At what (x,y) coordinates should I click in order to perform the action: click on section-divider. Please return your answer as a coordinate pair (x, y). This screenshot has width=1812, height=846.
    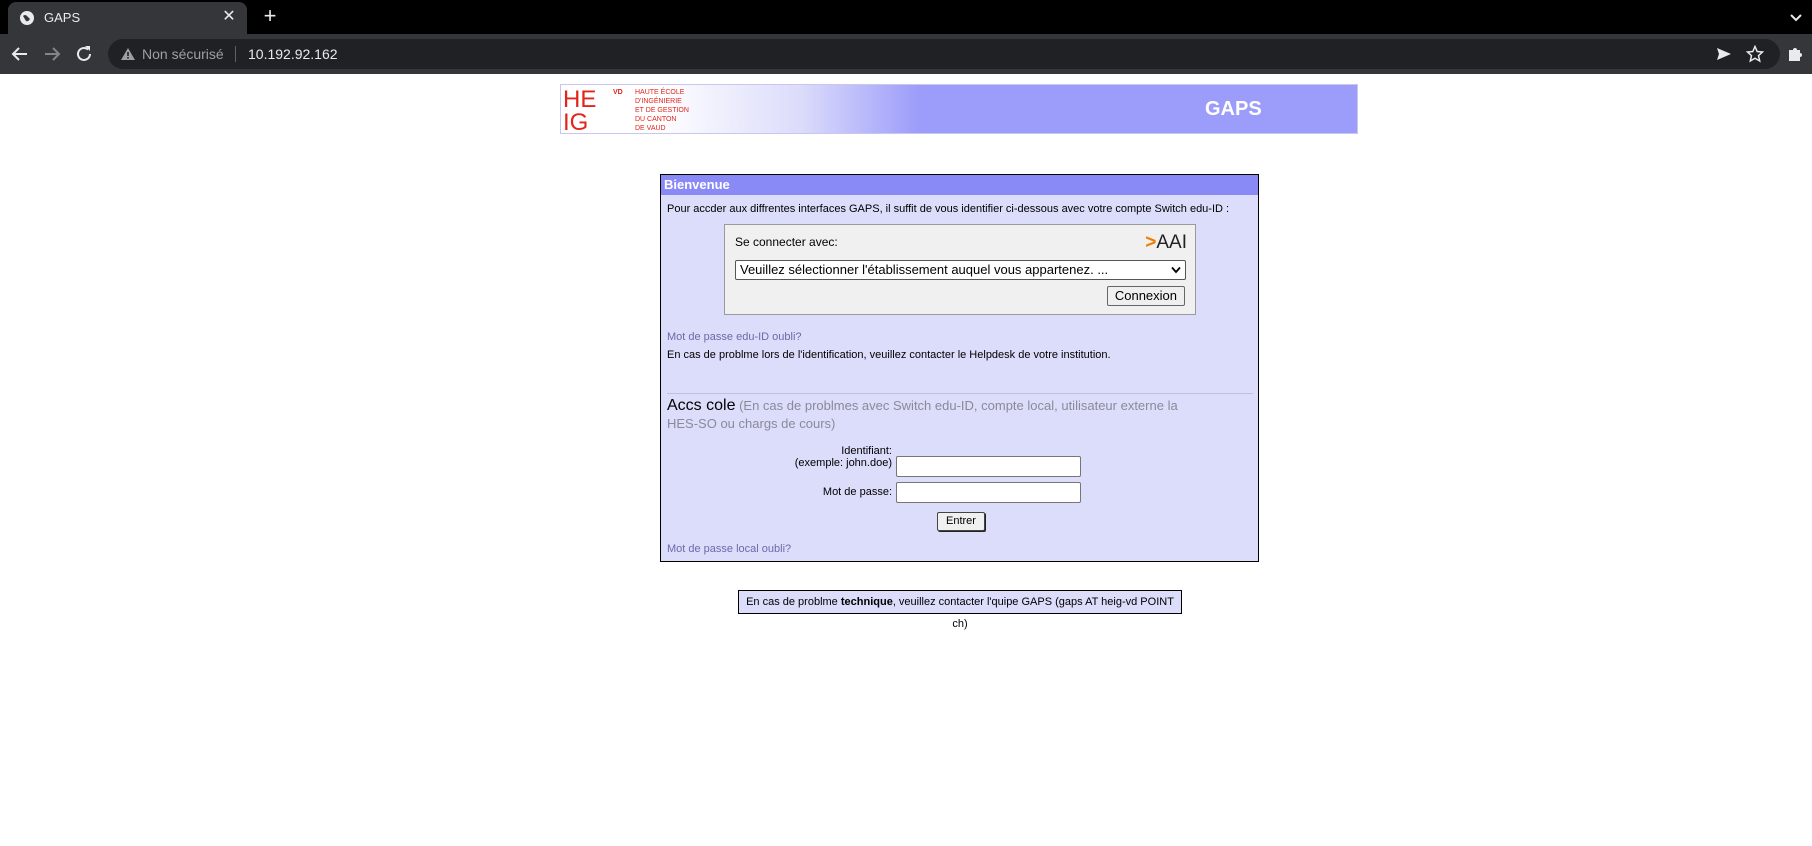
    Looking at the image, I should click on (960, 393).